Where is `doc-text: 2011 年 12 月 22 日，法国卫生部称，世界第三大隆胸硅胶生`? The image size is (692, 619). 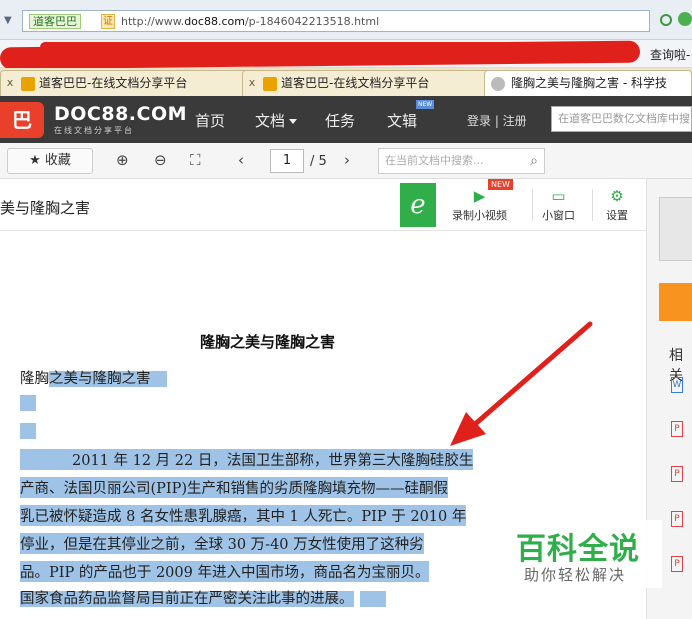 doc-text: 2011 年 12 月 22 日，法国卫生部称，世界第三大隆胸硅胶生 is located at coordinates (273, 461).